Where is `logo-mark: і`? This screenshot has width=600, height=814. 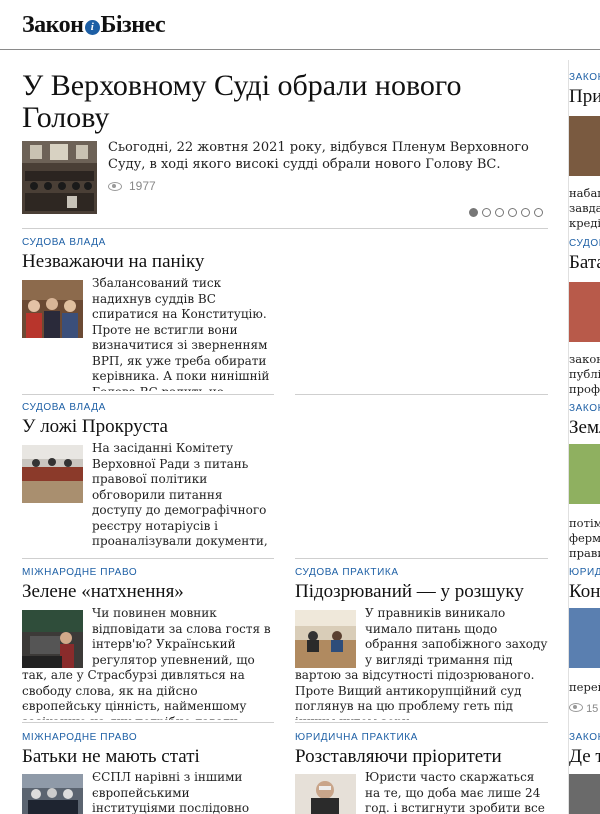 logo-mark: і is located at coordinates (92, 27).